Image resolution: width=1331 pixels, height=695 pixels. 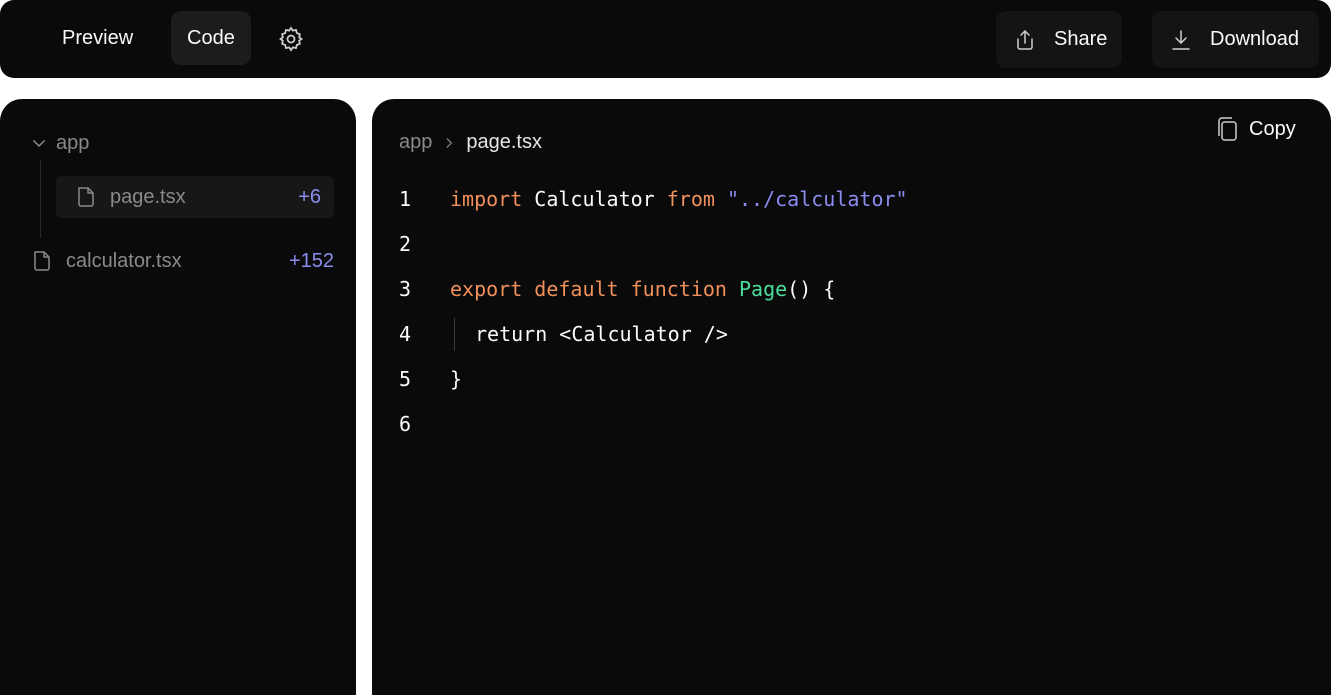 What do you see at coordinates (405, 289) in the screenshot?
I see `line-number: 3` at bounding box center [405, 289].